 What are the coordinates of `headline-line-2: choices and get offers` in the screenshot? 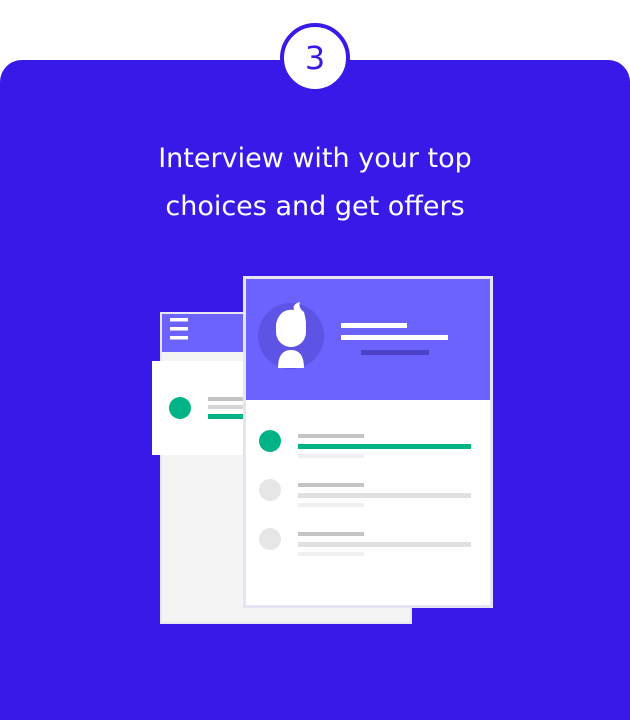 It's located at (315, 206).